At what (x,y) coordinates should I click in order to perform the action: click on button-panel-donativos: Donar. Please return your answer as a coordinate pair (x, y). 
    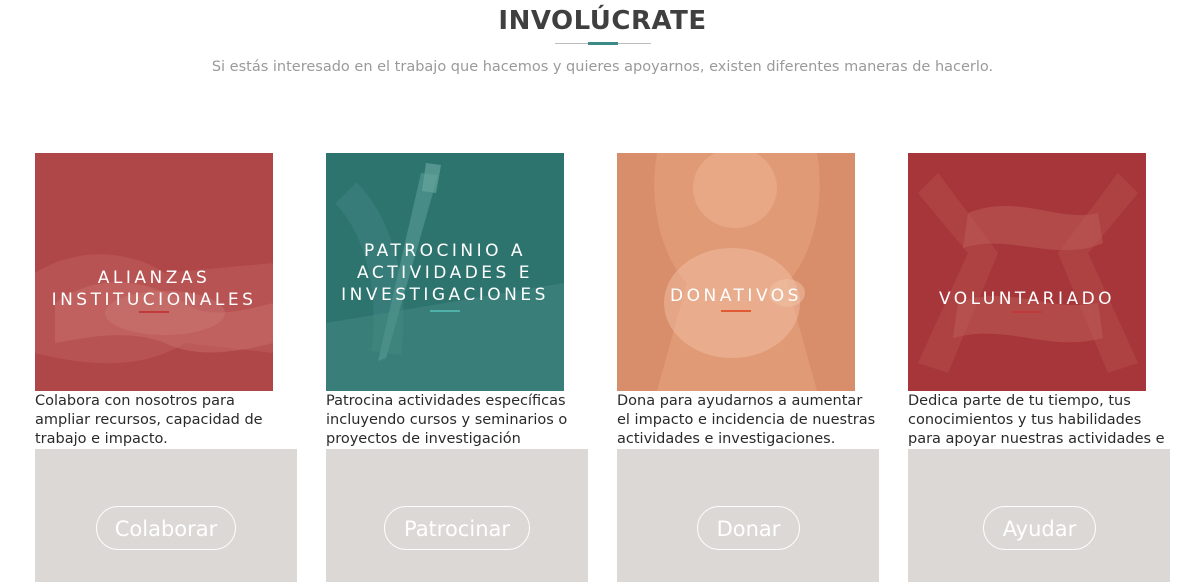
    Looking at the image, I should click on (748, 515).